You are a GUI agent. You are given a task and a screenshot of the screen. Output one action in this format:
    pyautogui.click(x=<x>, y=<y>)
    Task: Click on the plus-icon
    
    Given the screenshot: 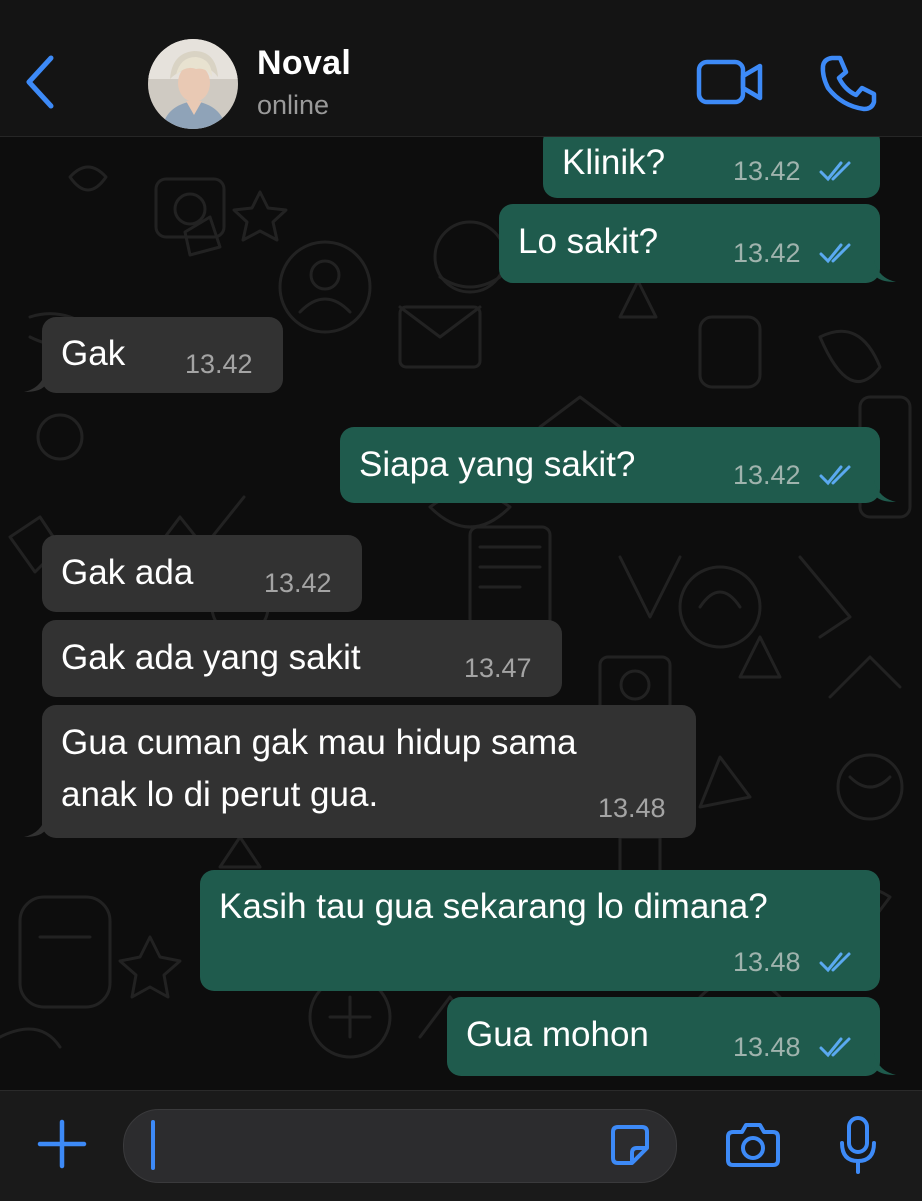 What is the action you would take?
    pyautogui.click(x=62, y=1144)
    